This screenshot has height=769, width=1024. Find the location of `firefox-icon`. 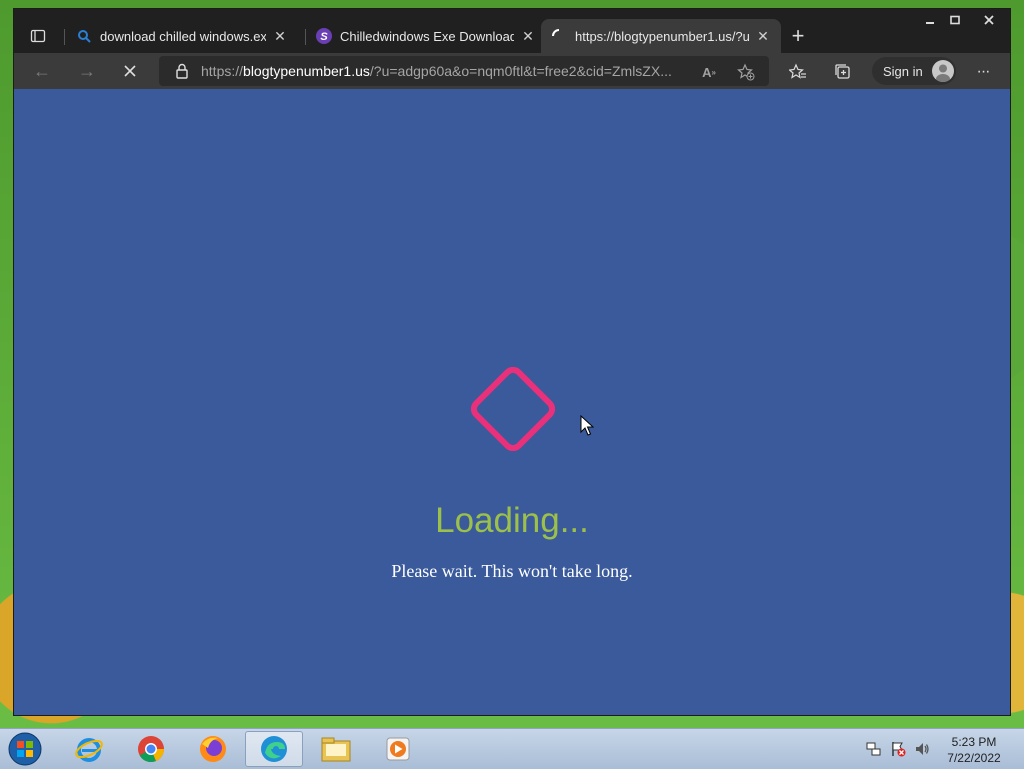

firefox-icon is located at coordinates (213, 749).